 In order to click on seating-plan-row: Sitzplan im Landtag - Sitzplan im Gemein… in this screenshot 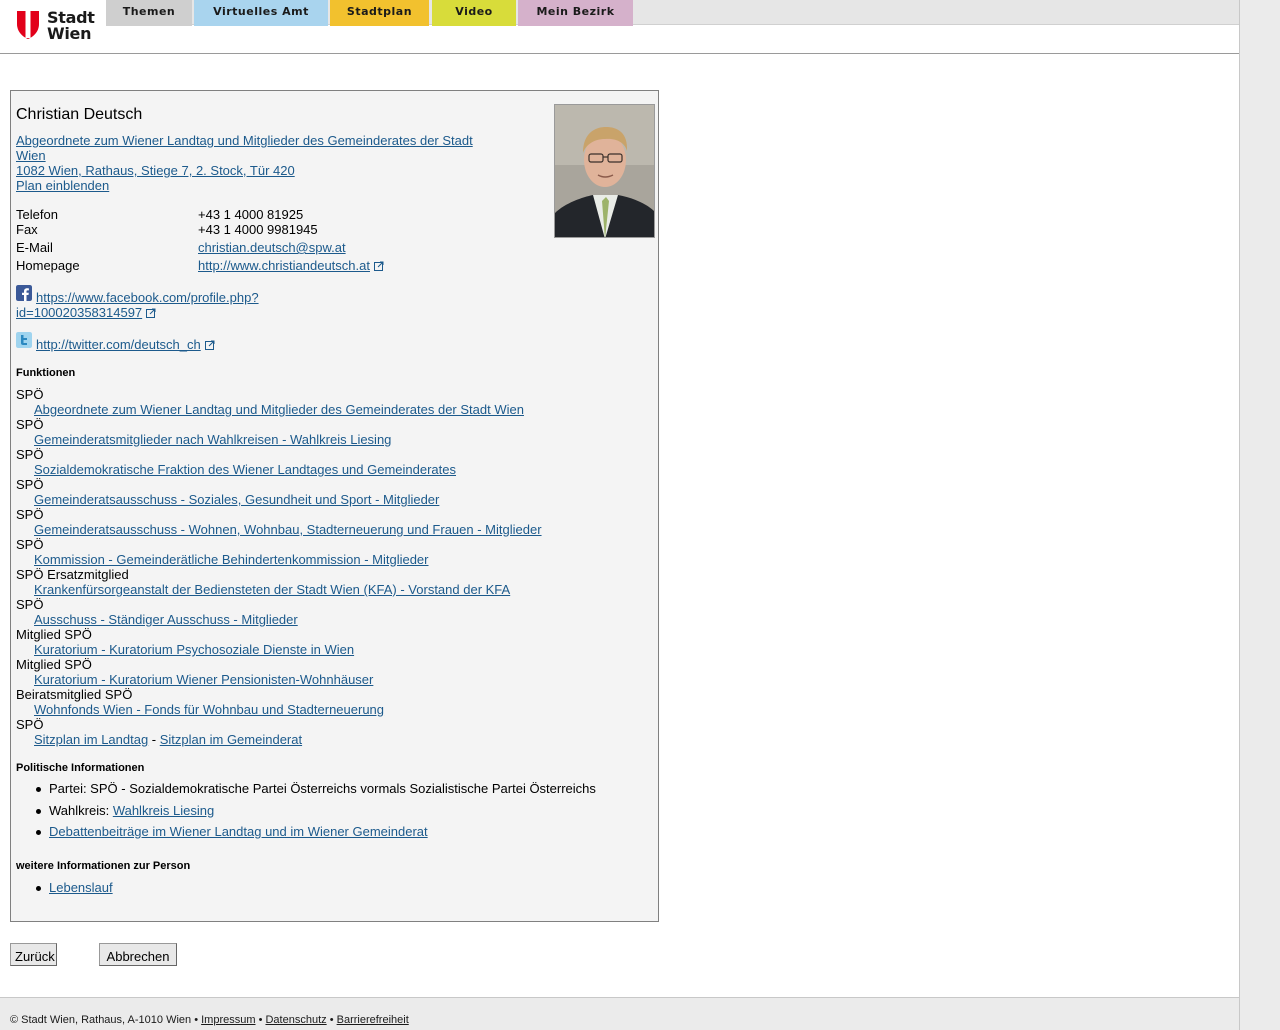, I will do `click(168, 739)`.